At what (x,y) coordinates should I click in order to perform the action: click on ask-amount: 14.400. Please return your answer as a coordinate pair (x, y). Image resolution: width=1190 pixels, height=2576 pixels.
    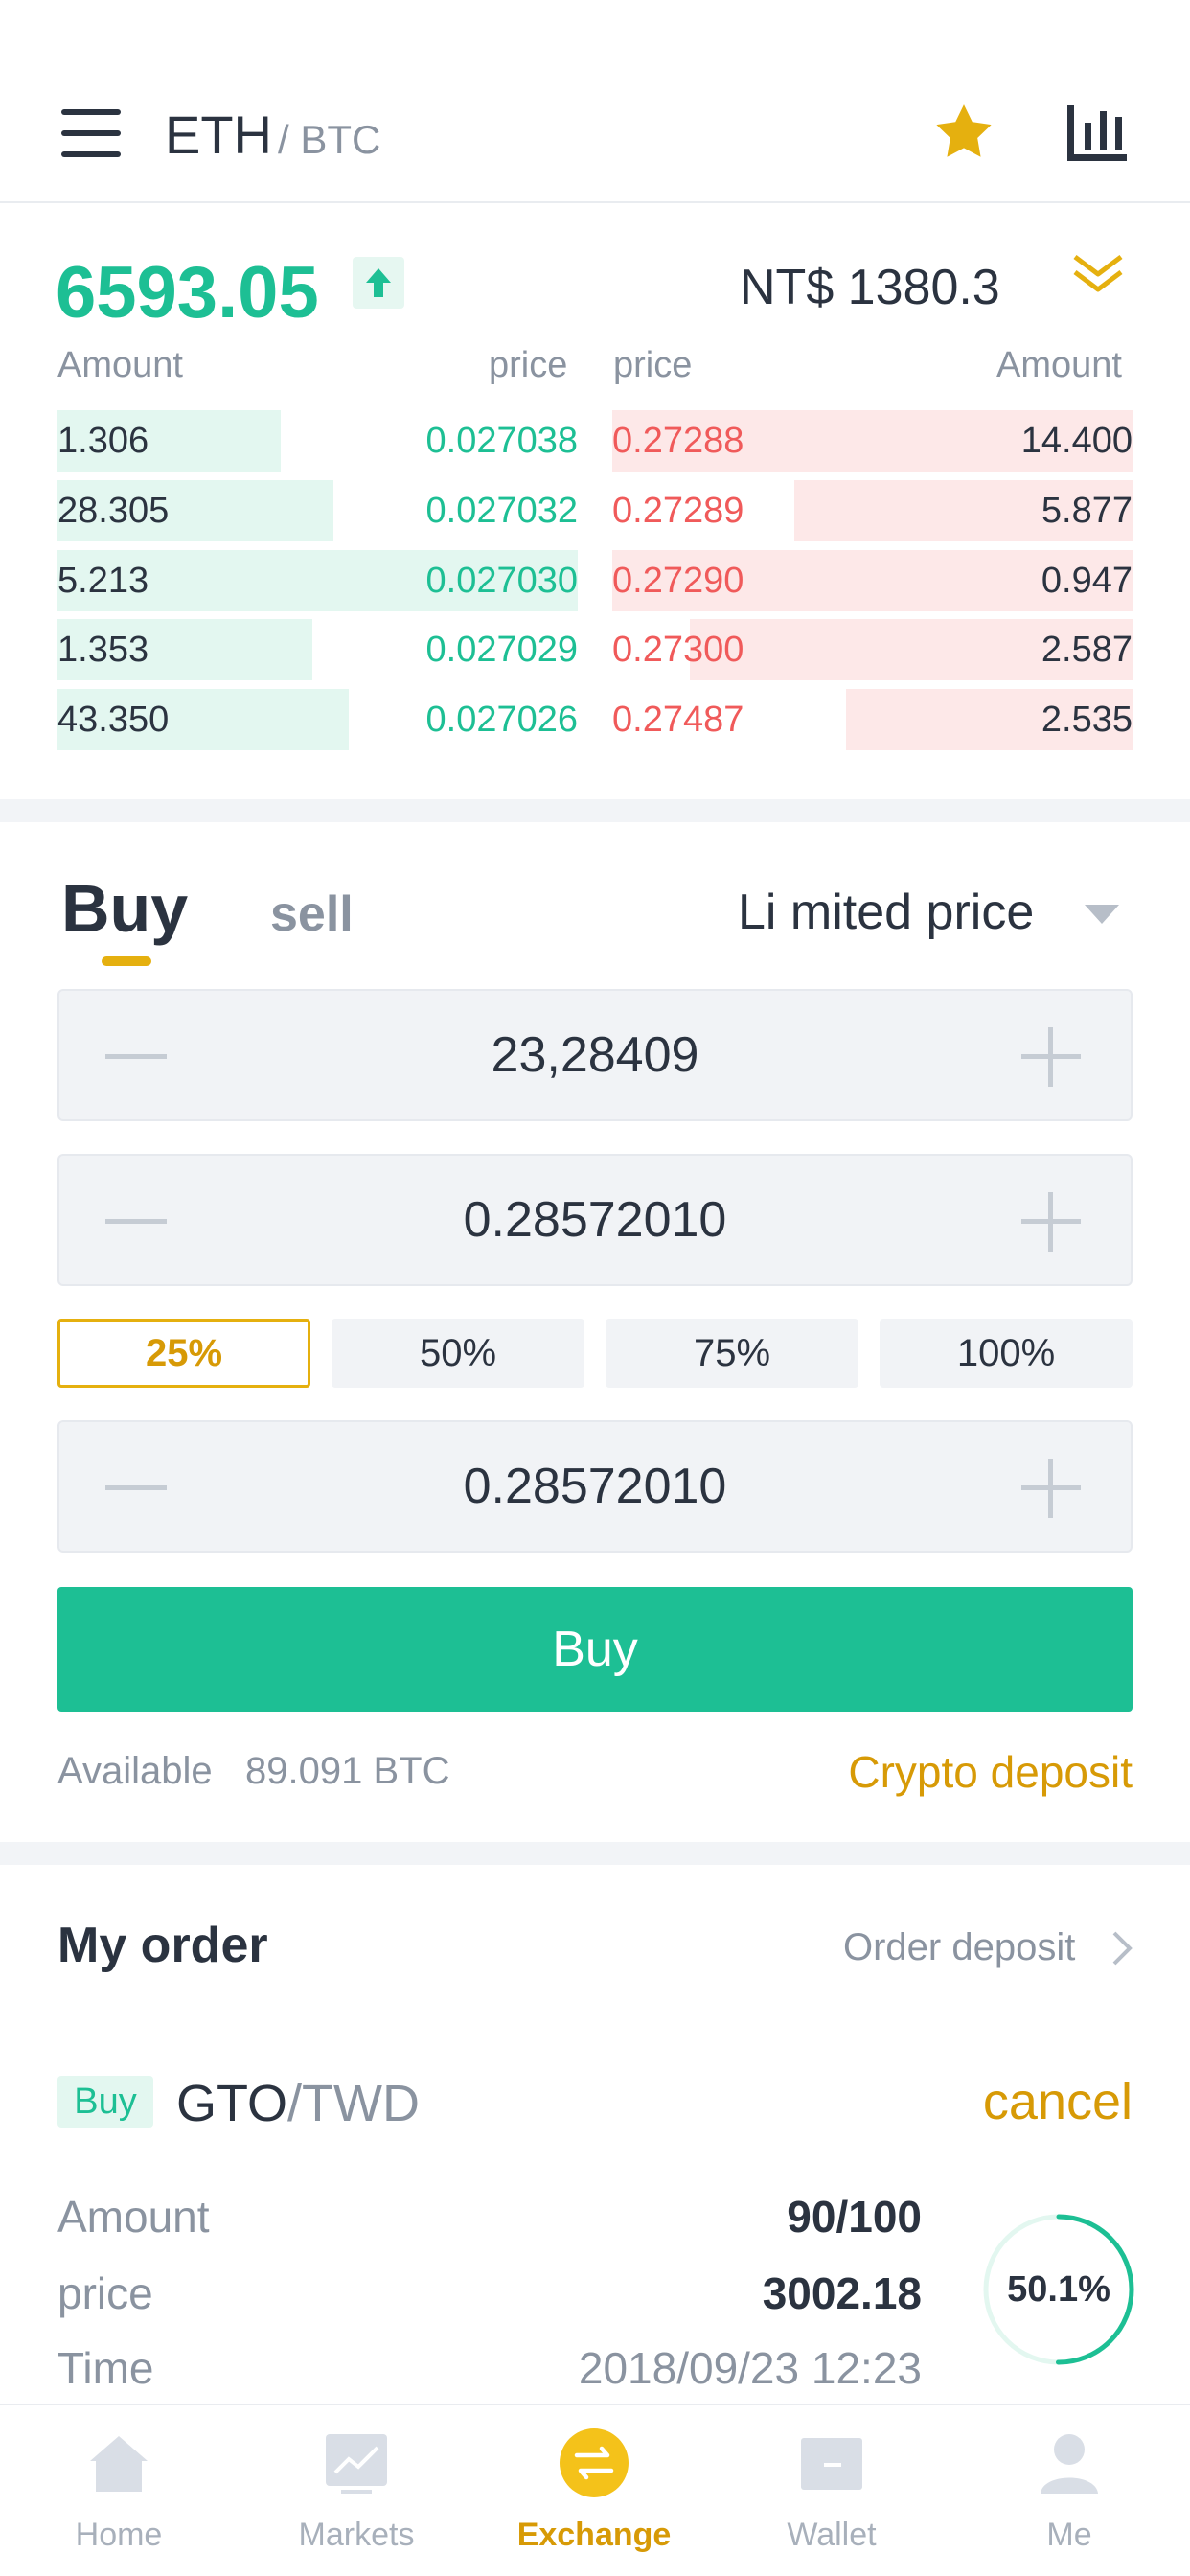
    Looking at the image, I should click on (1076, 441).